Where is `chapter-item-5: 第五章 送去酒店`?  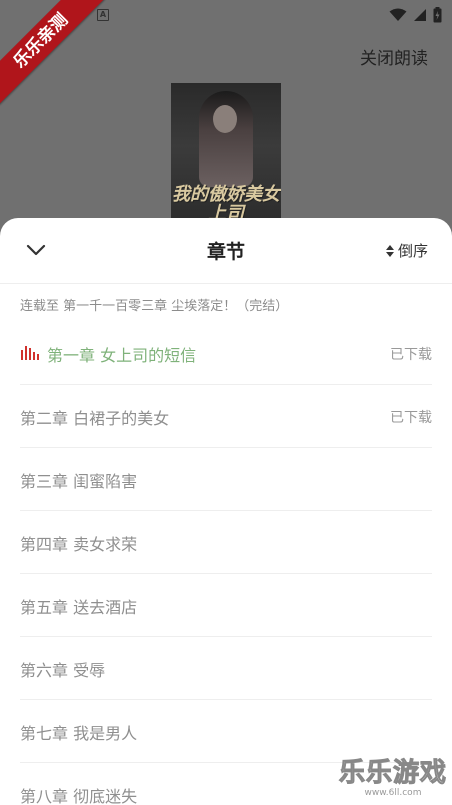 chapter-item-5: 第五章 送去酒店 is located at coordinates (226, 605).